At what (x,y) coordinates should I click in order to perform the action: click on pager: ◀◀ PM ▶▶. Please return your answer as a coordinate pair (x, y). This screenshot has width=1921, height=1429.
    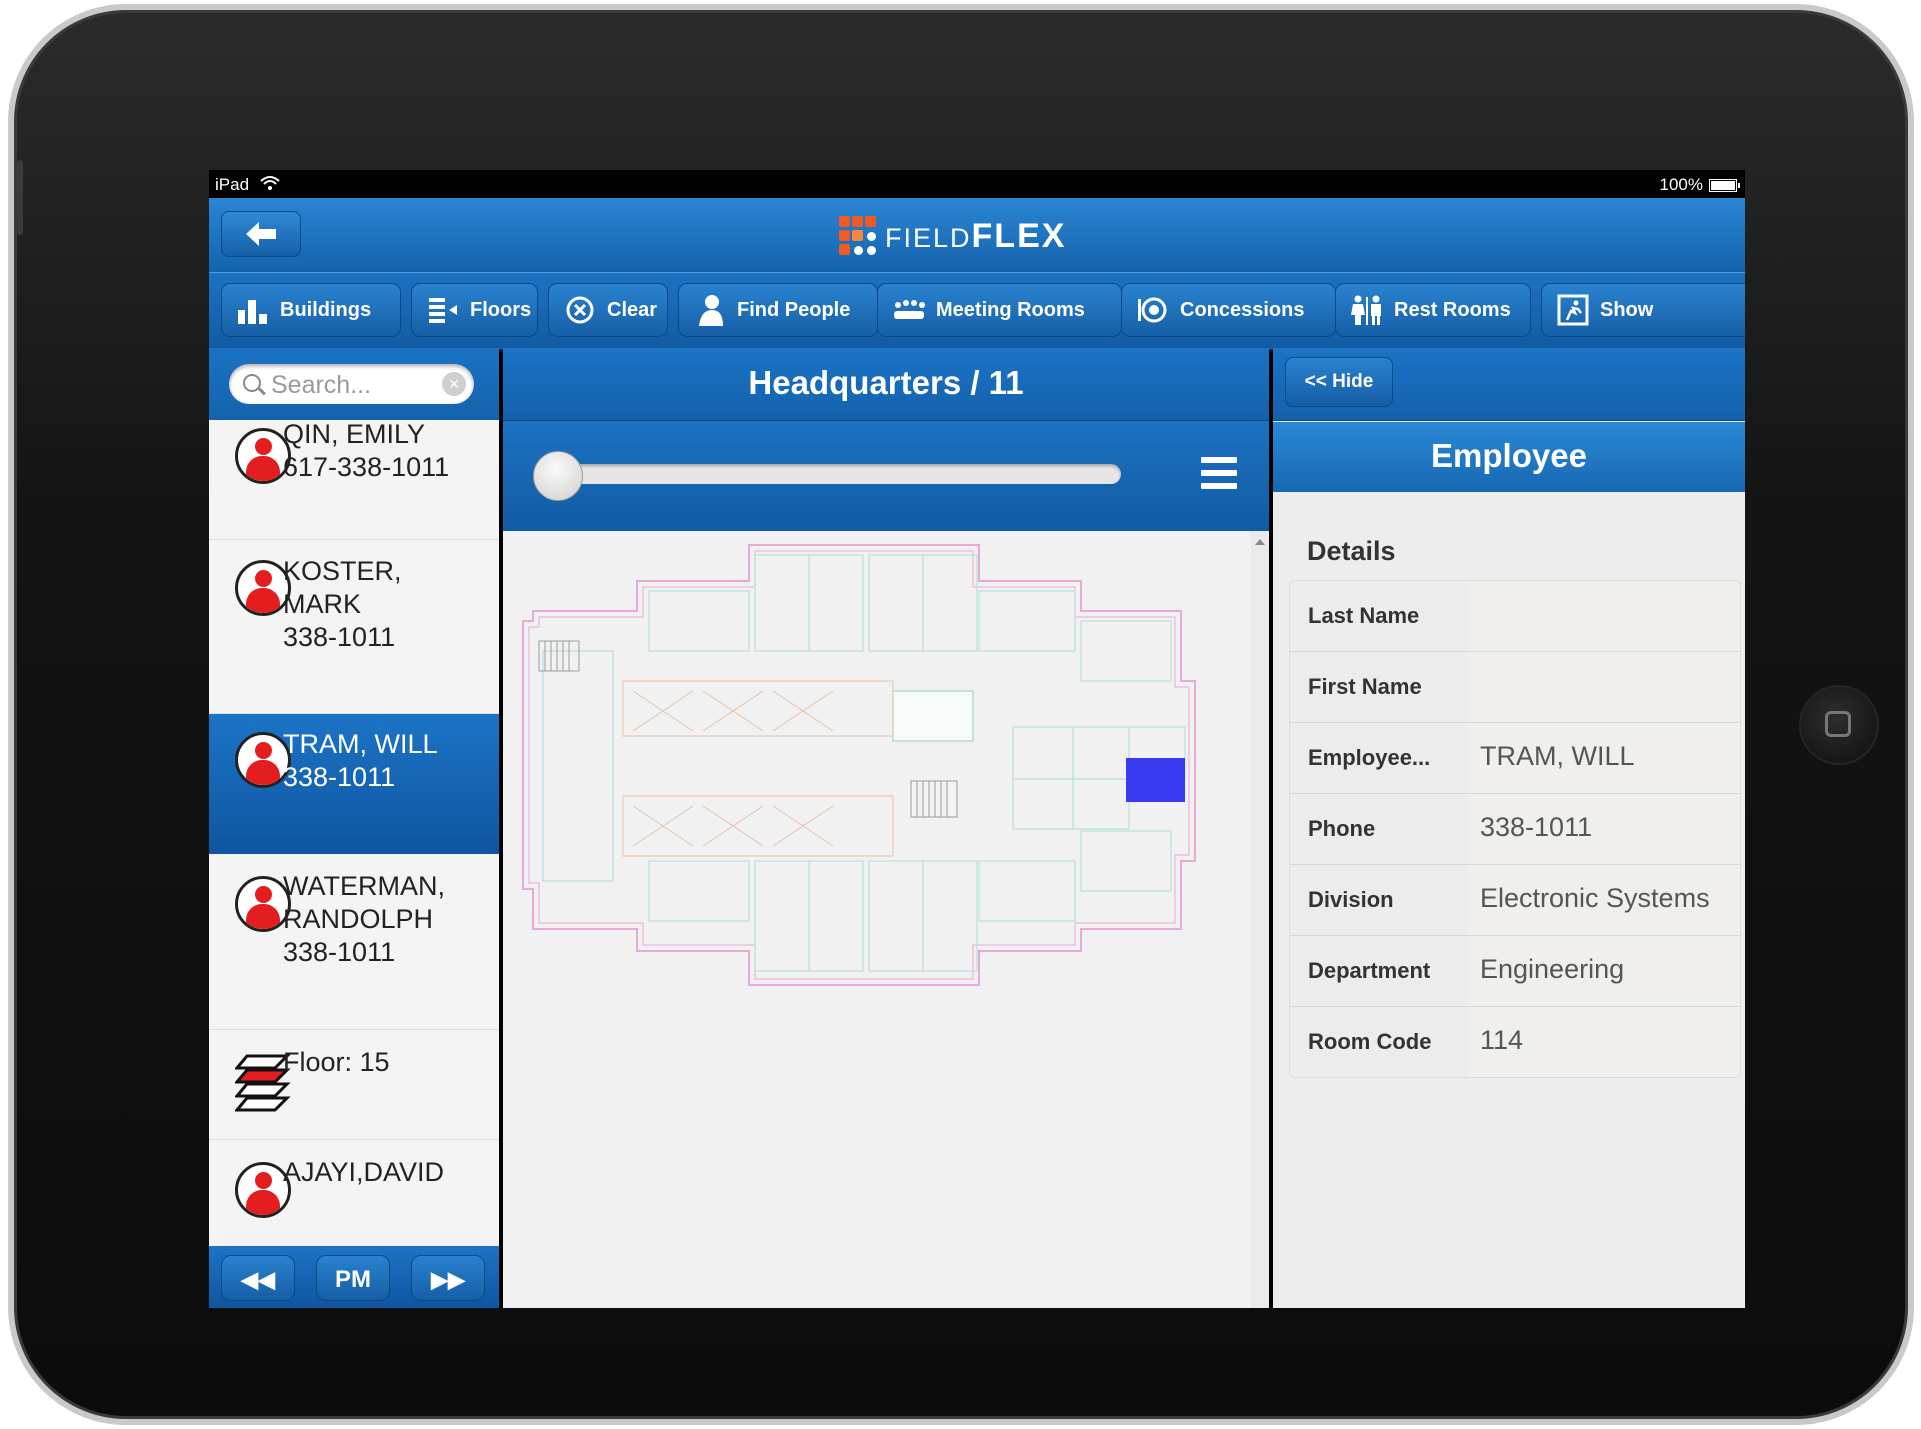
    Looking at the image, I should click on (354, 1277).